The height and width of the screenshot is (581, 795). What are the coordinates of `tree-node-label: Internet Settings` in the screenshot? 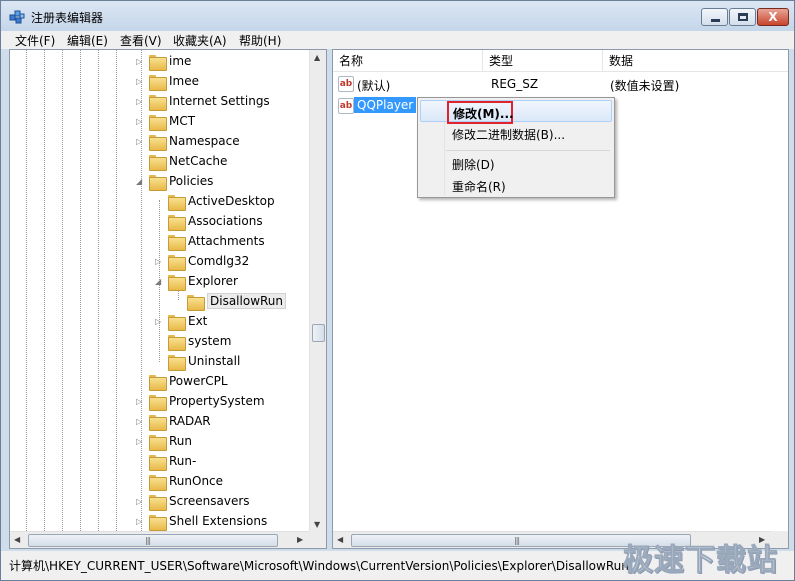 It's located at (219, 101).